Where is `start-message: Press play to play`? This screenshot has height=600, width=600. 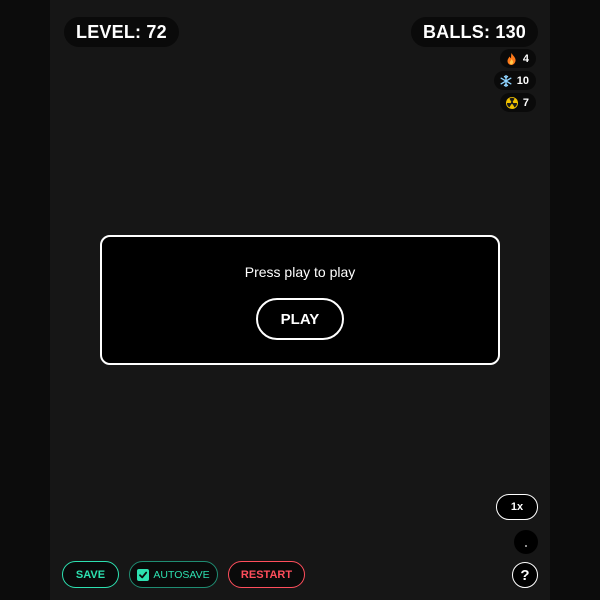 start-message: Press play to play is located at coordinates (300, 272).